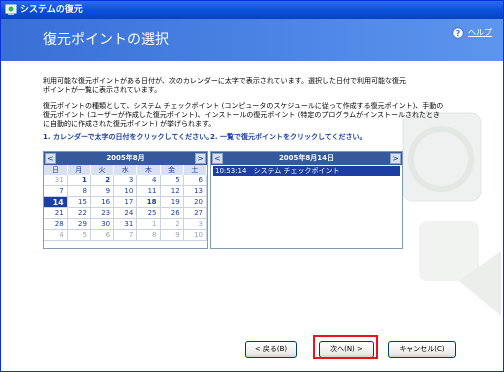 The image size is (504, 372). What do you see at coordinates (102, 224) in the screenshot?
I see `calendar-day: 30` at bounding box center [102, 224].